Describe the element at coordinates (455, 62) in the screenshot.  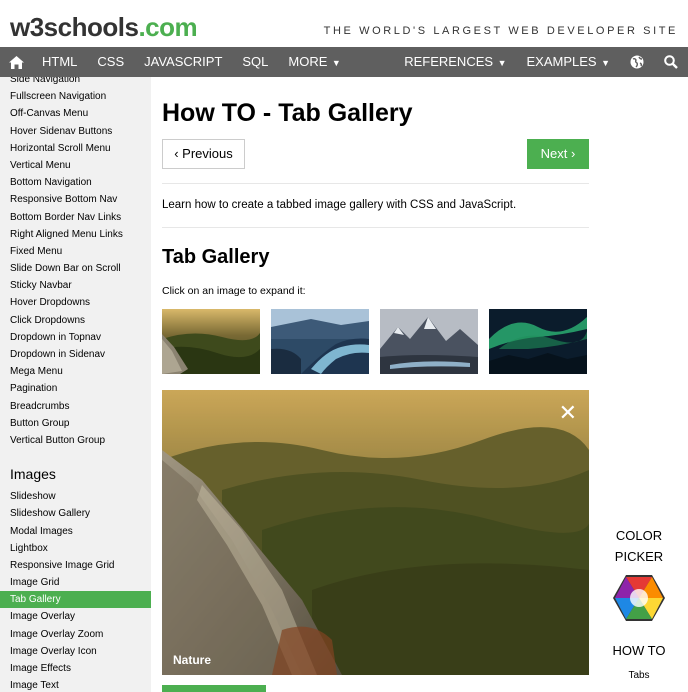
I see `nav-references: REFERENCES ▼` at that location.